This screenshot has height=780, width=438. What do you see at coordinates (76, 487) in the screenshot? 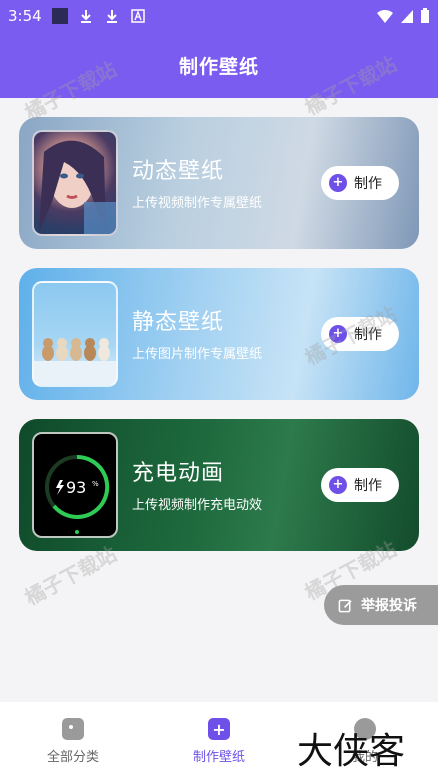
I see `battery-percent: 93` at bounding box center [76, 487].